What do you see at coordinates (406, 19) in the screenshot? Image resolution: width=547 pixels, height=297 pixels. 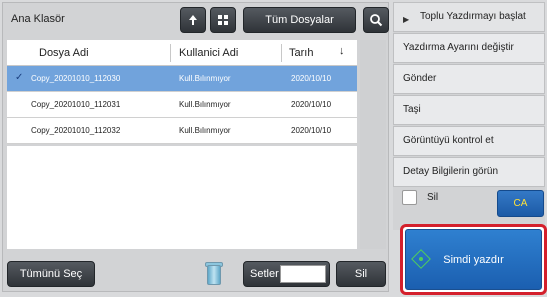 I see `play-icon: ▶︎` at bounding box center [406, 19].